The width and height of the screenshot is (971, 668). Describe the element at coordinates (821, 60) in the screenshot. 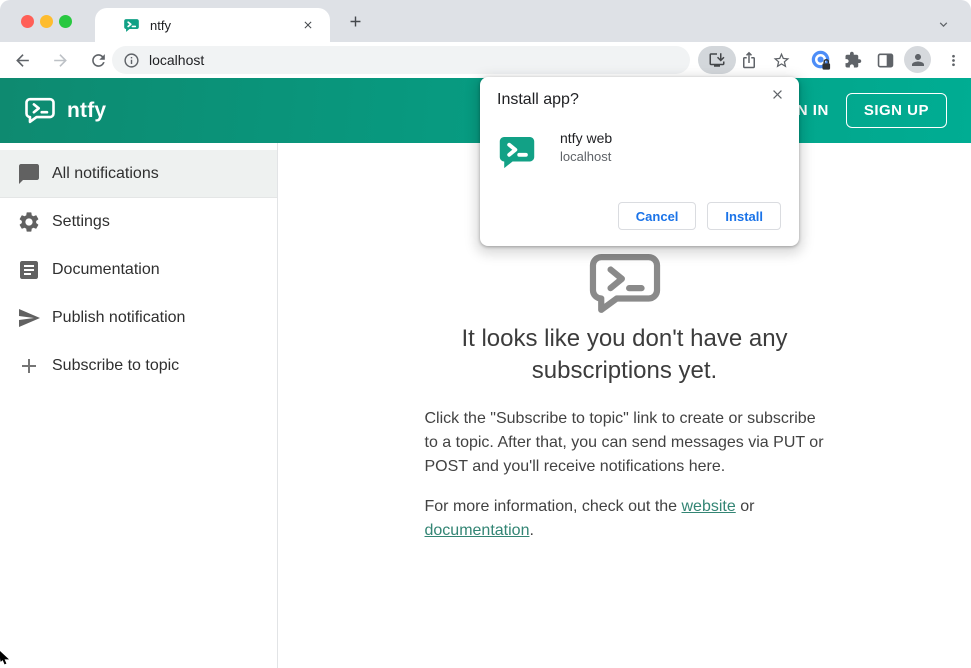

I see `password-extension-icon` at that location.